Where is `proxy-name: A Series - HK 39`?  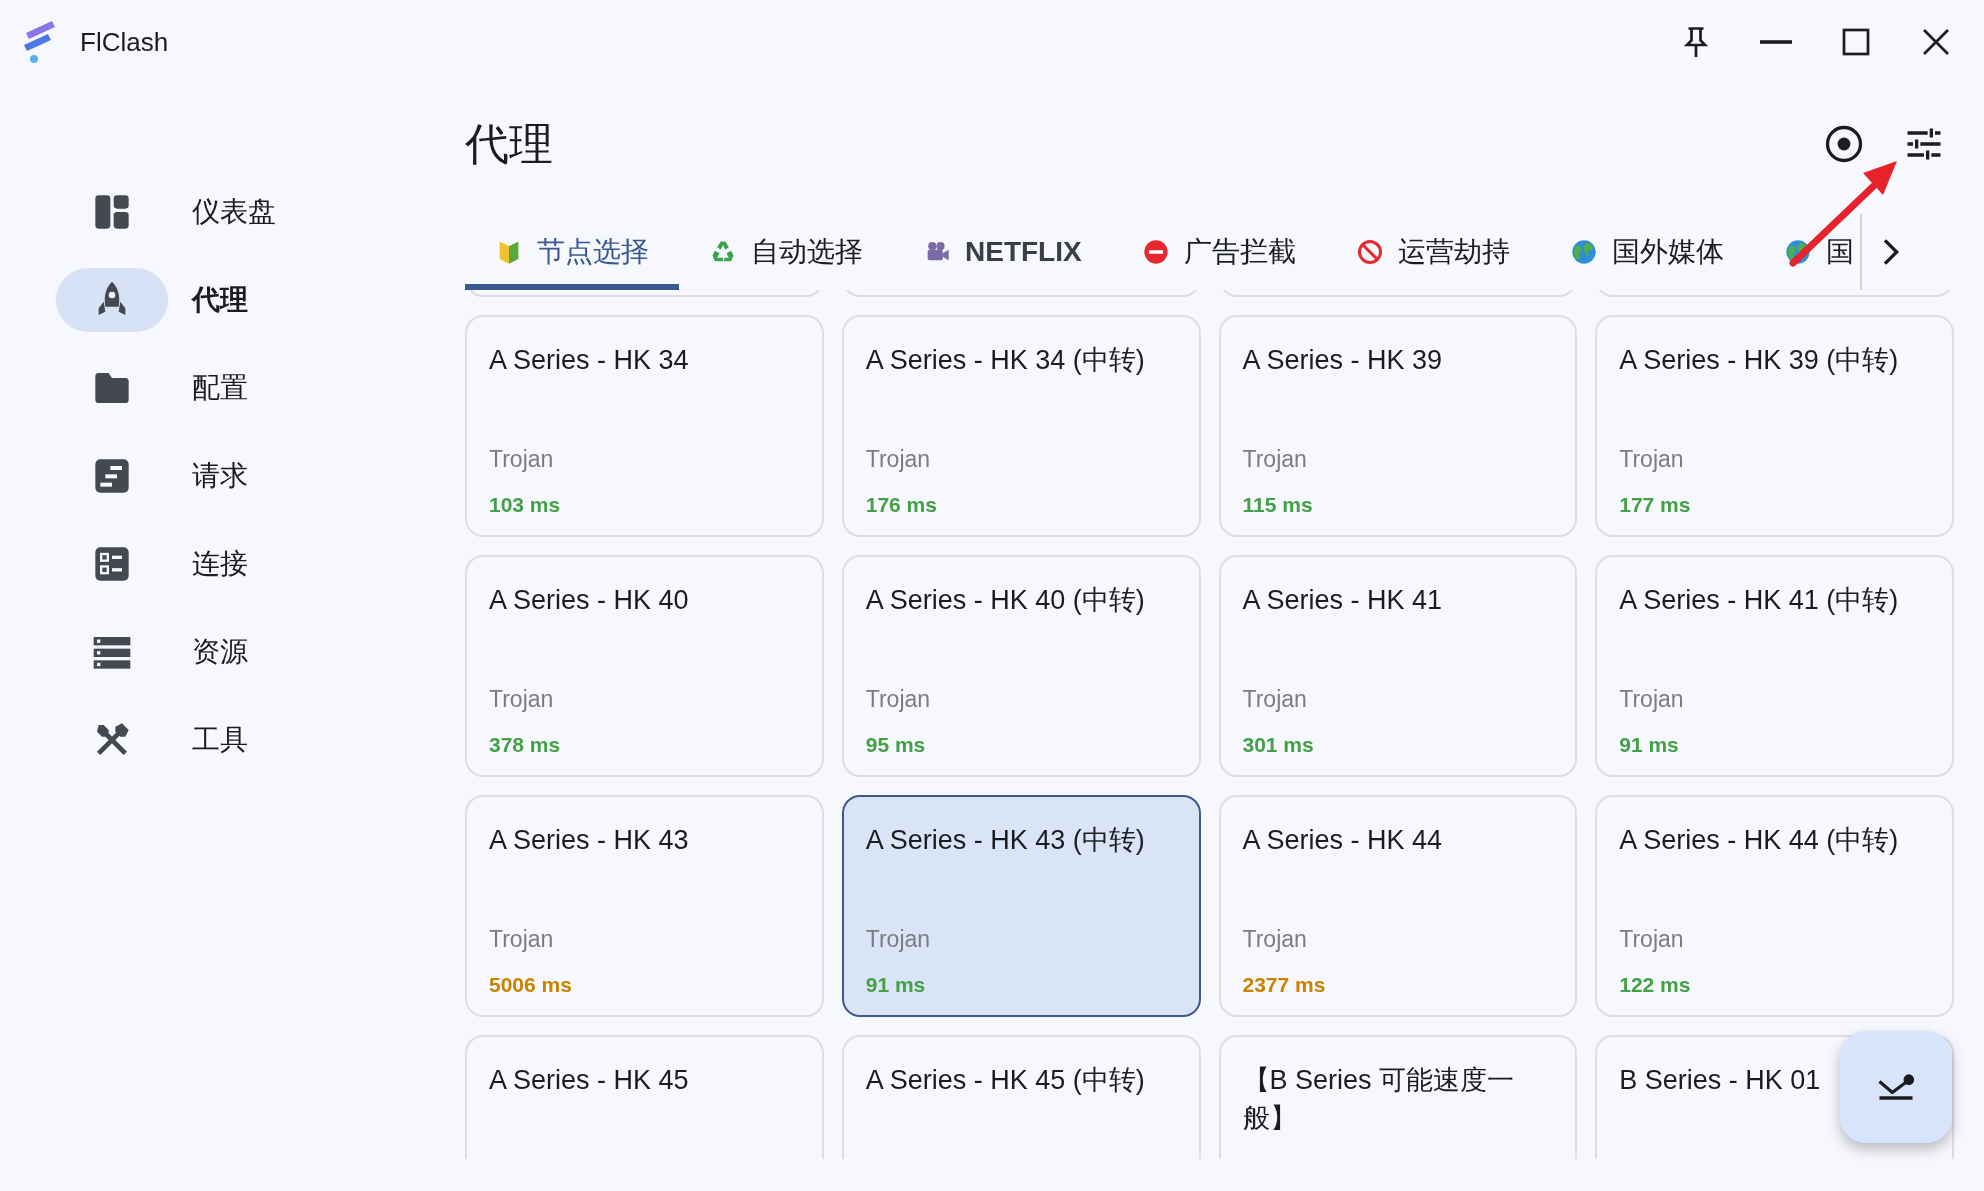 proxy-name: A Series - HK 39 is located at coordinates (1342, 360).